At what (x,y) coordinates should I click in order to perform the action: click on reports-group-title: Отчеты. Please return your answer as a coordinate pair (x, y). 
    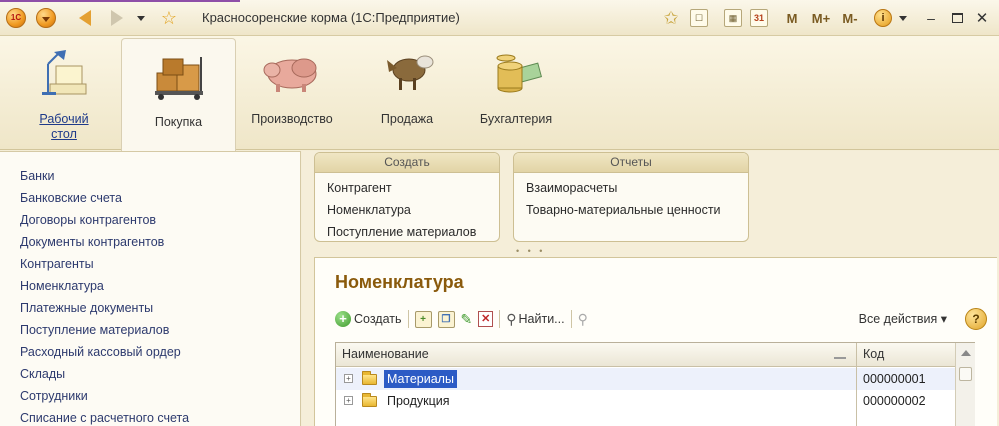
    Looking at the image, I should click on (631, 163).